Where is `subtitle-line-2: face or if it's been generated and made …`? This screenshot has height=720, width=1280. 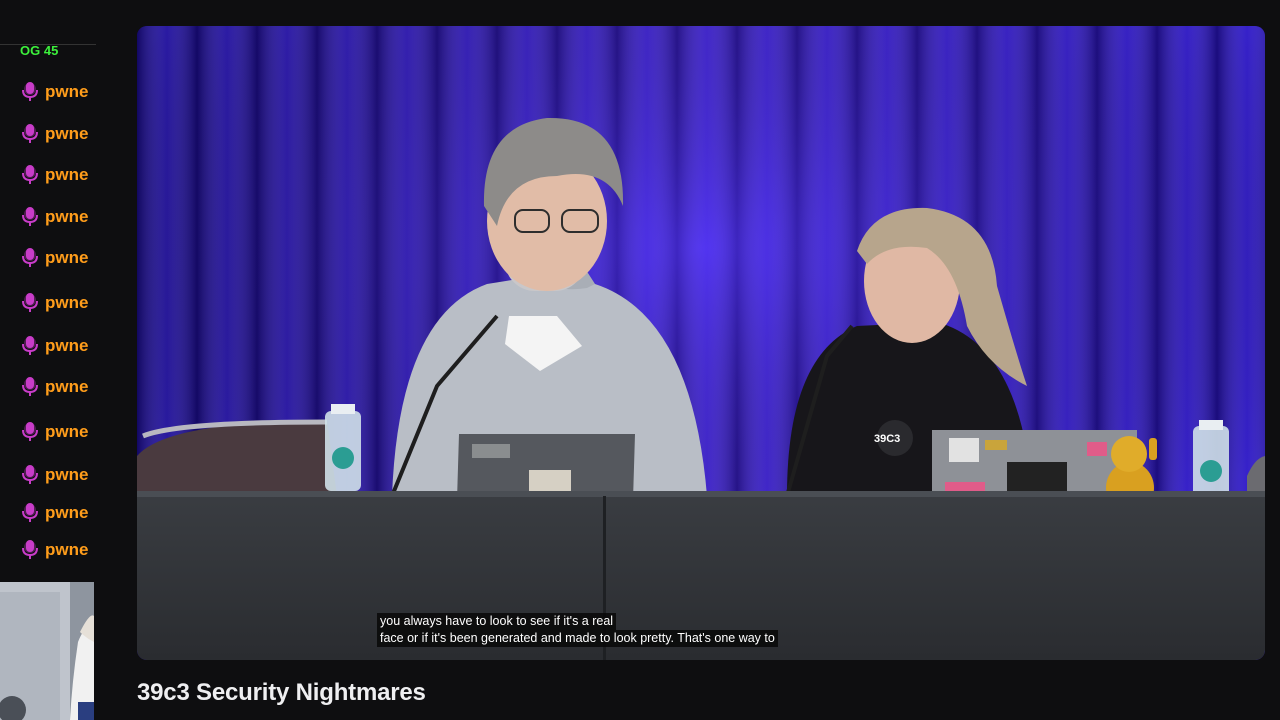
subtitle-line-2: face or if it's been generated and made … is located at coordinates (577, 638).